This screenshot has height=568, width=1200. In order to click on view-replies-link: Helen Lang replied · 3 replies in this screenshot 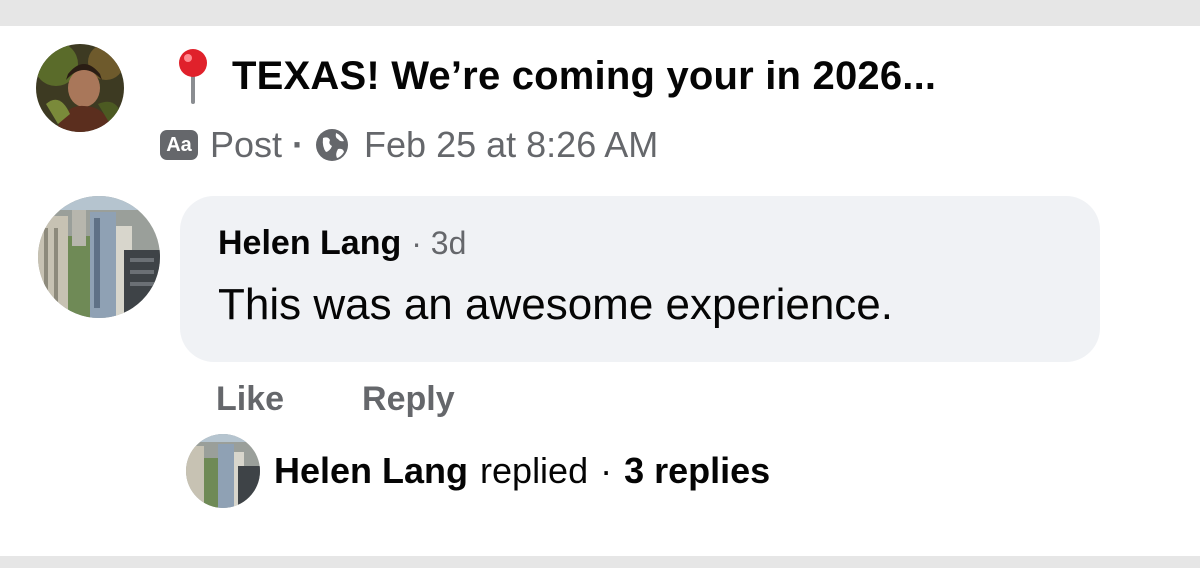, I will do `click(478, 471)`.